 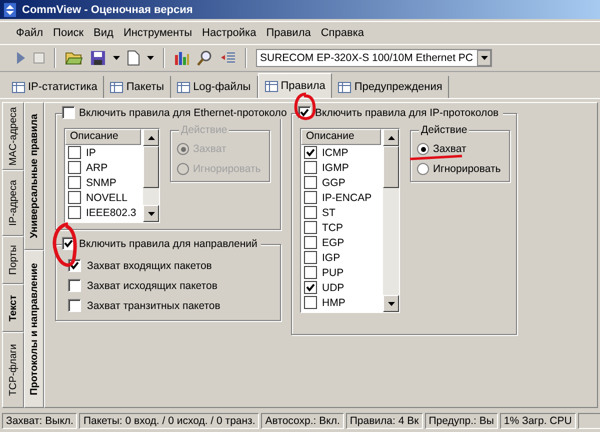 I want to click on side-tab: MAC-адреса, so click(x=13, y=136).